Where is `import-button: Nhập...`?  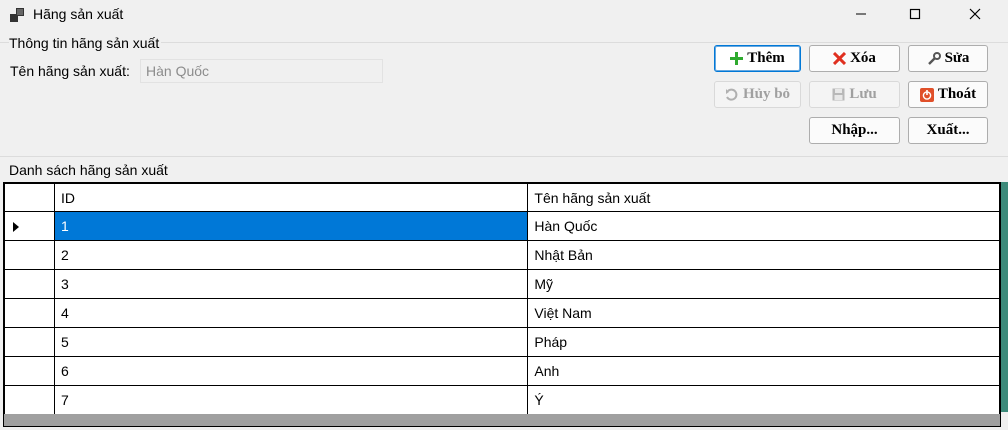
import-button: Nhập... is located at coordinates (854, 130).